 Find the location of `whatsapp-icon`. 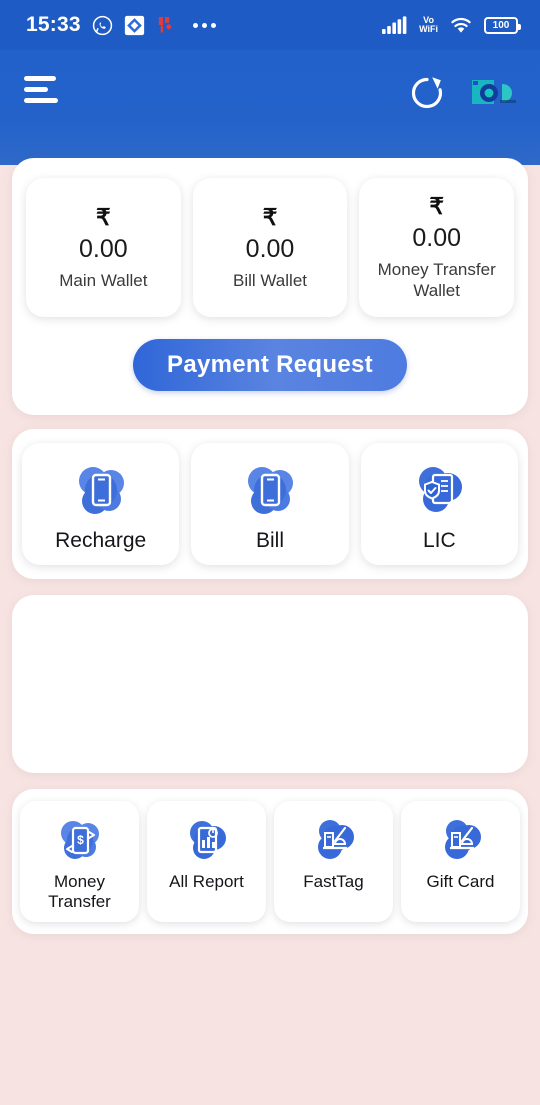

whatsapp-icon is located at coordinates (102, 25).